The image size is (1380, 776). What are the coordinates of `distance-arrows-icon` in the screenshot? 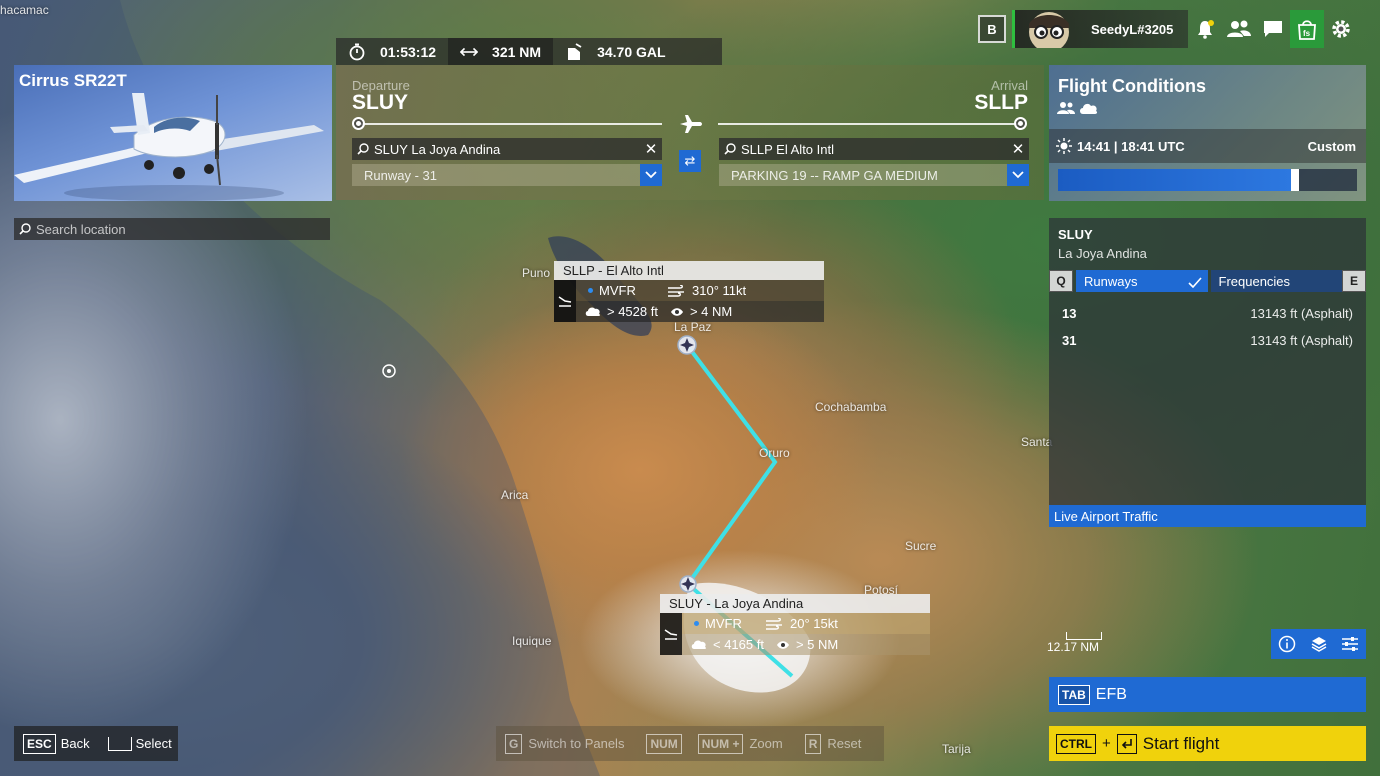 It's located at (469, 52).